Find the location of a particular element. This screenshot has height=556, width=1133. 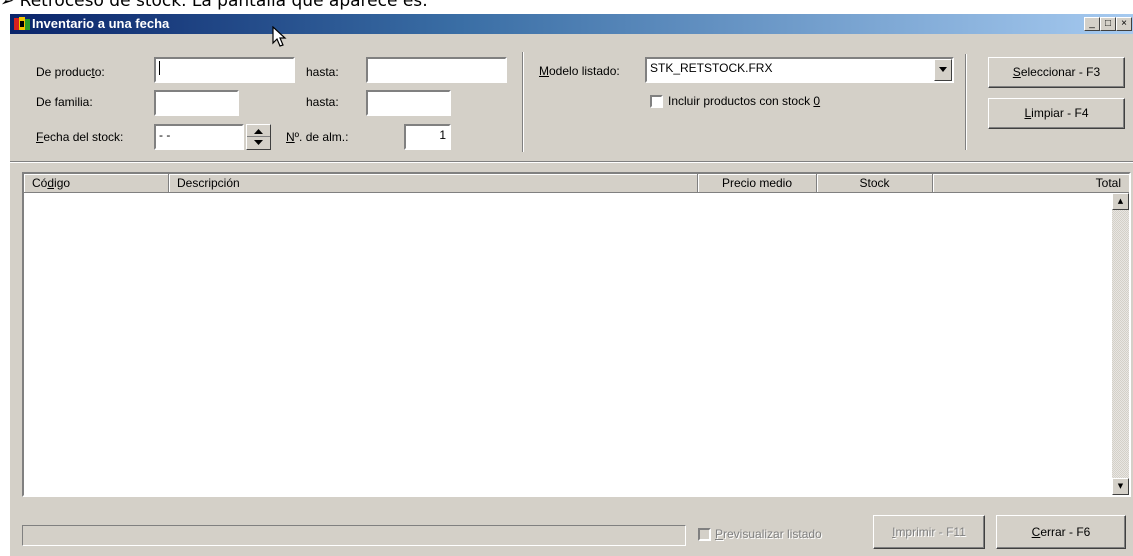

de-producto-label: De producto: is located at coordinates (70, 72).